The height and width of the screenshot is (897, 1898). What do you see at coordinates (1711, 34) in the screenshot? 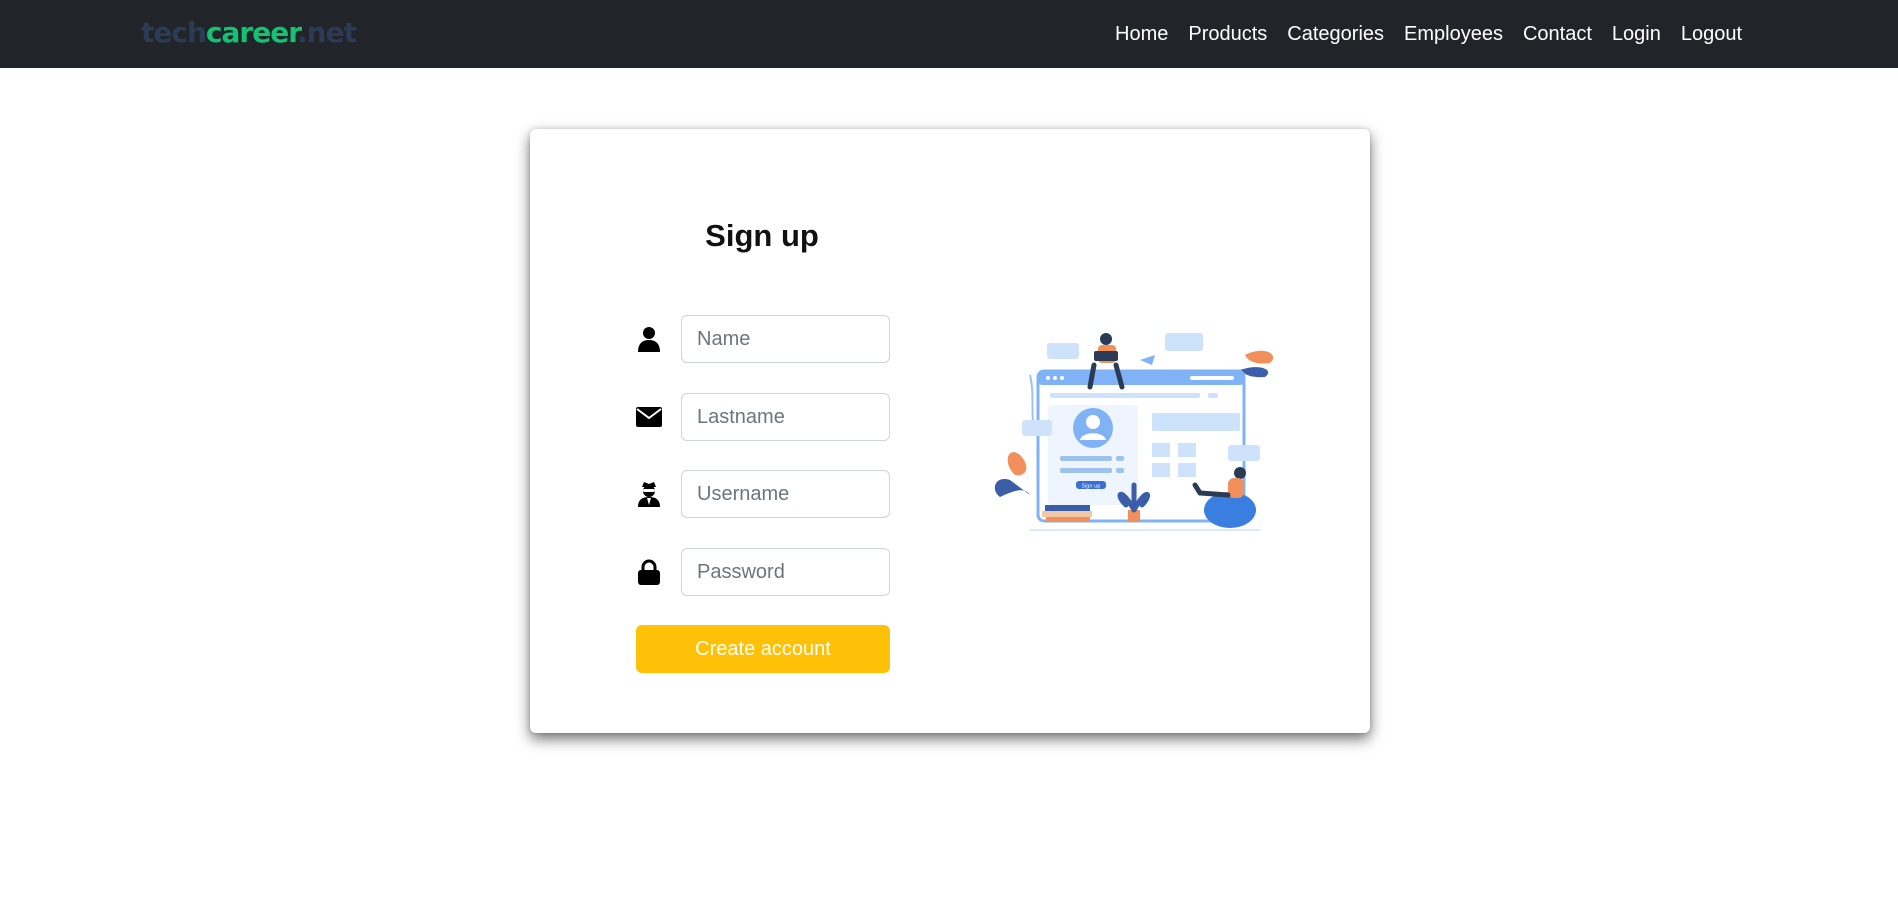
I see `nav-logout: Logout` at bounding box center [1711, 34].